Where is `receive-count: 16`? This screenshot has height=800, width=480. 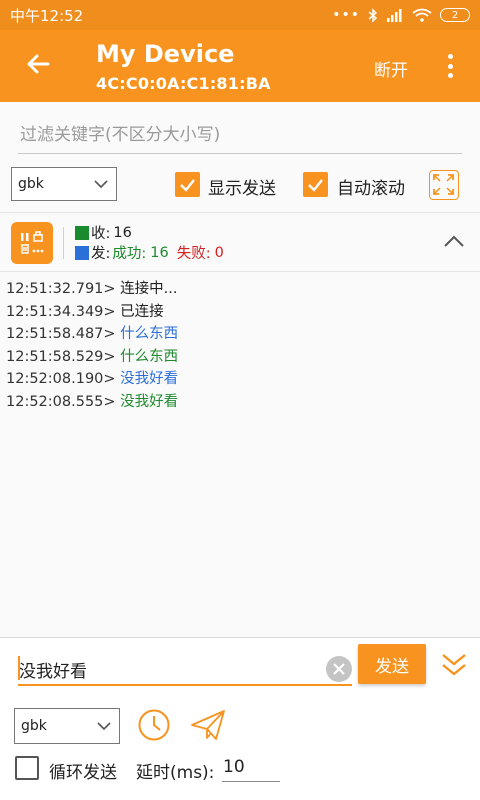
receive-count: 16 is located at coordinates (122, 232).